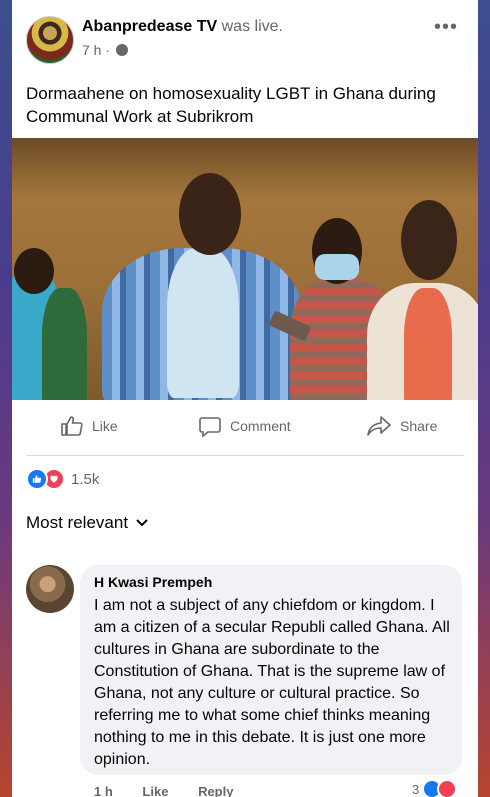 The height and width of the screenshot is (797, 490). What do you see at coordinates (121, 50) in the screenshot?
I see `globe-icon` at bounding box center [121, 50].